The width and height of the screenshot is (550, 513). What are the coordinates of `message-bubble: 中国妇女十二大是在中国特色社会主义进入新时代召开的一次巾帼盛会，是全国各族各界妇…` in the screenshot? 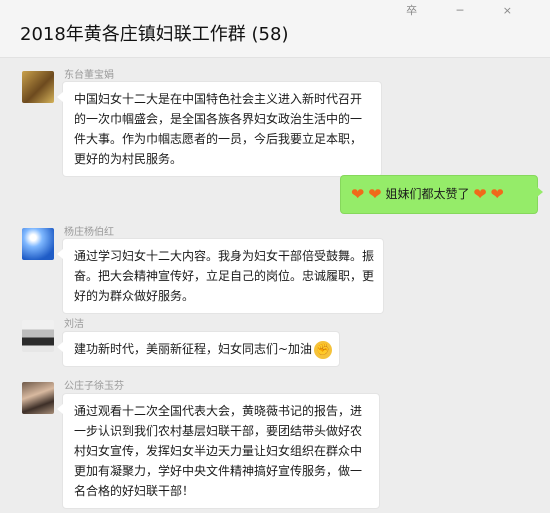 It's located at (219, 129).